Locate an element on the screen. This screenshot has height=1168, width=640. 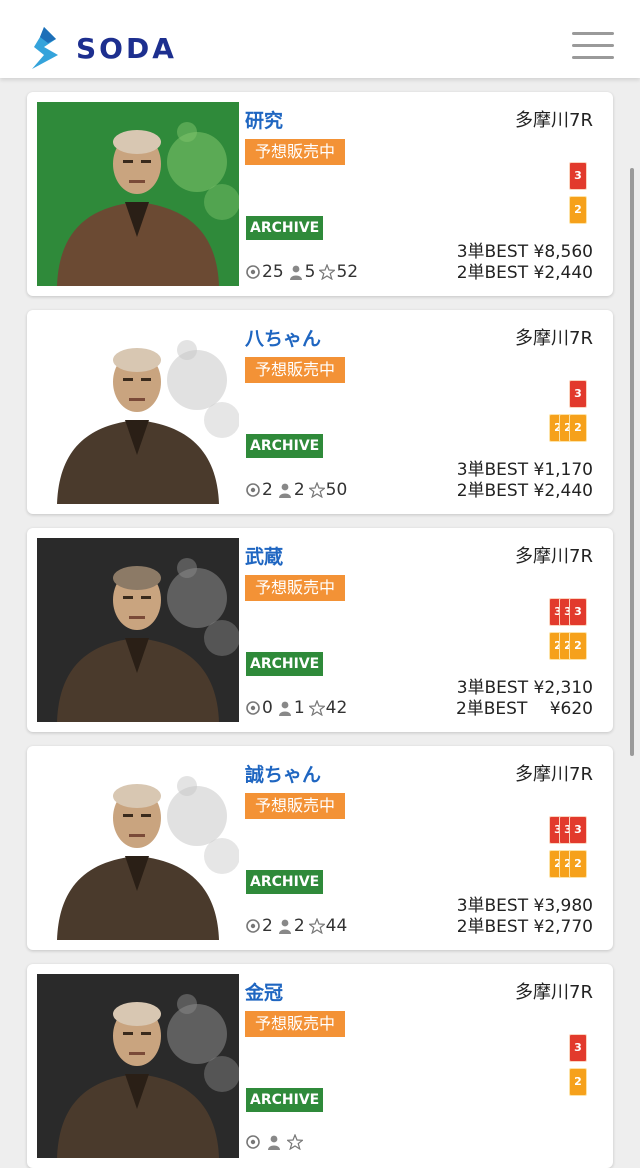
scrollbar is located at coordinates (632, 462).